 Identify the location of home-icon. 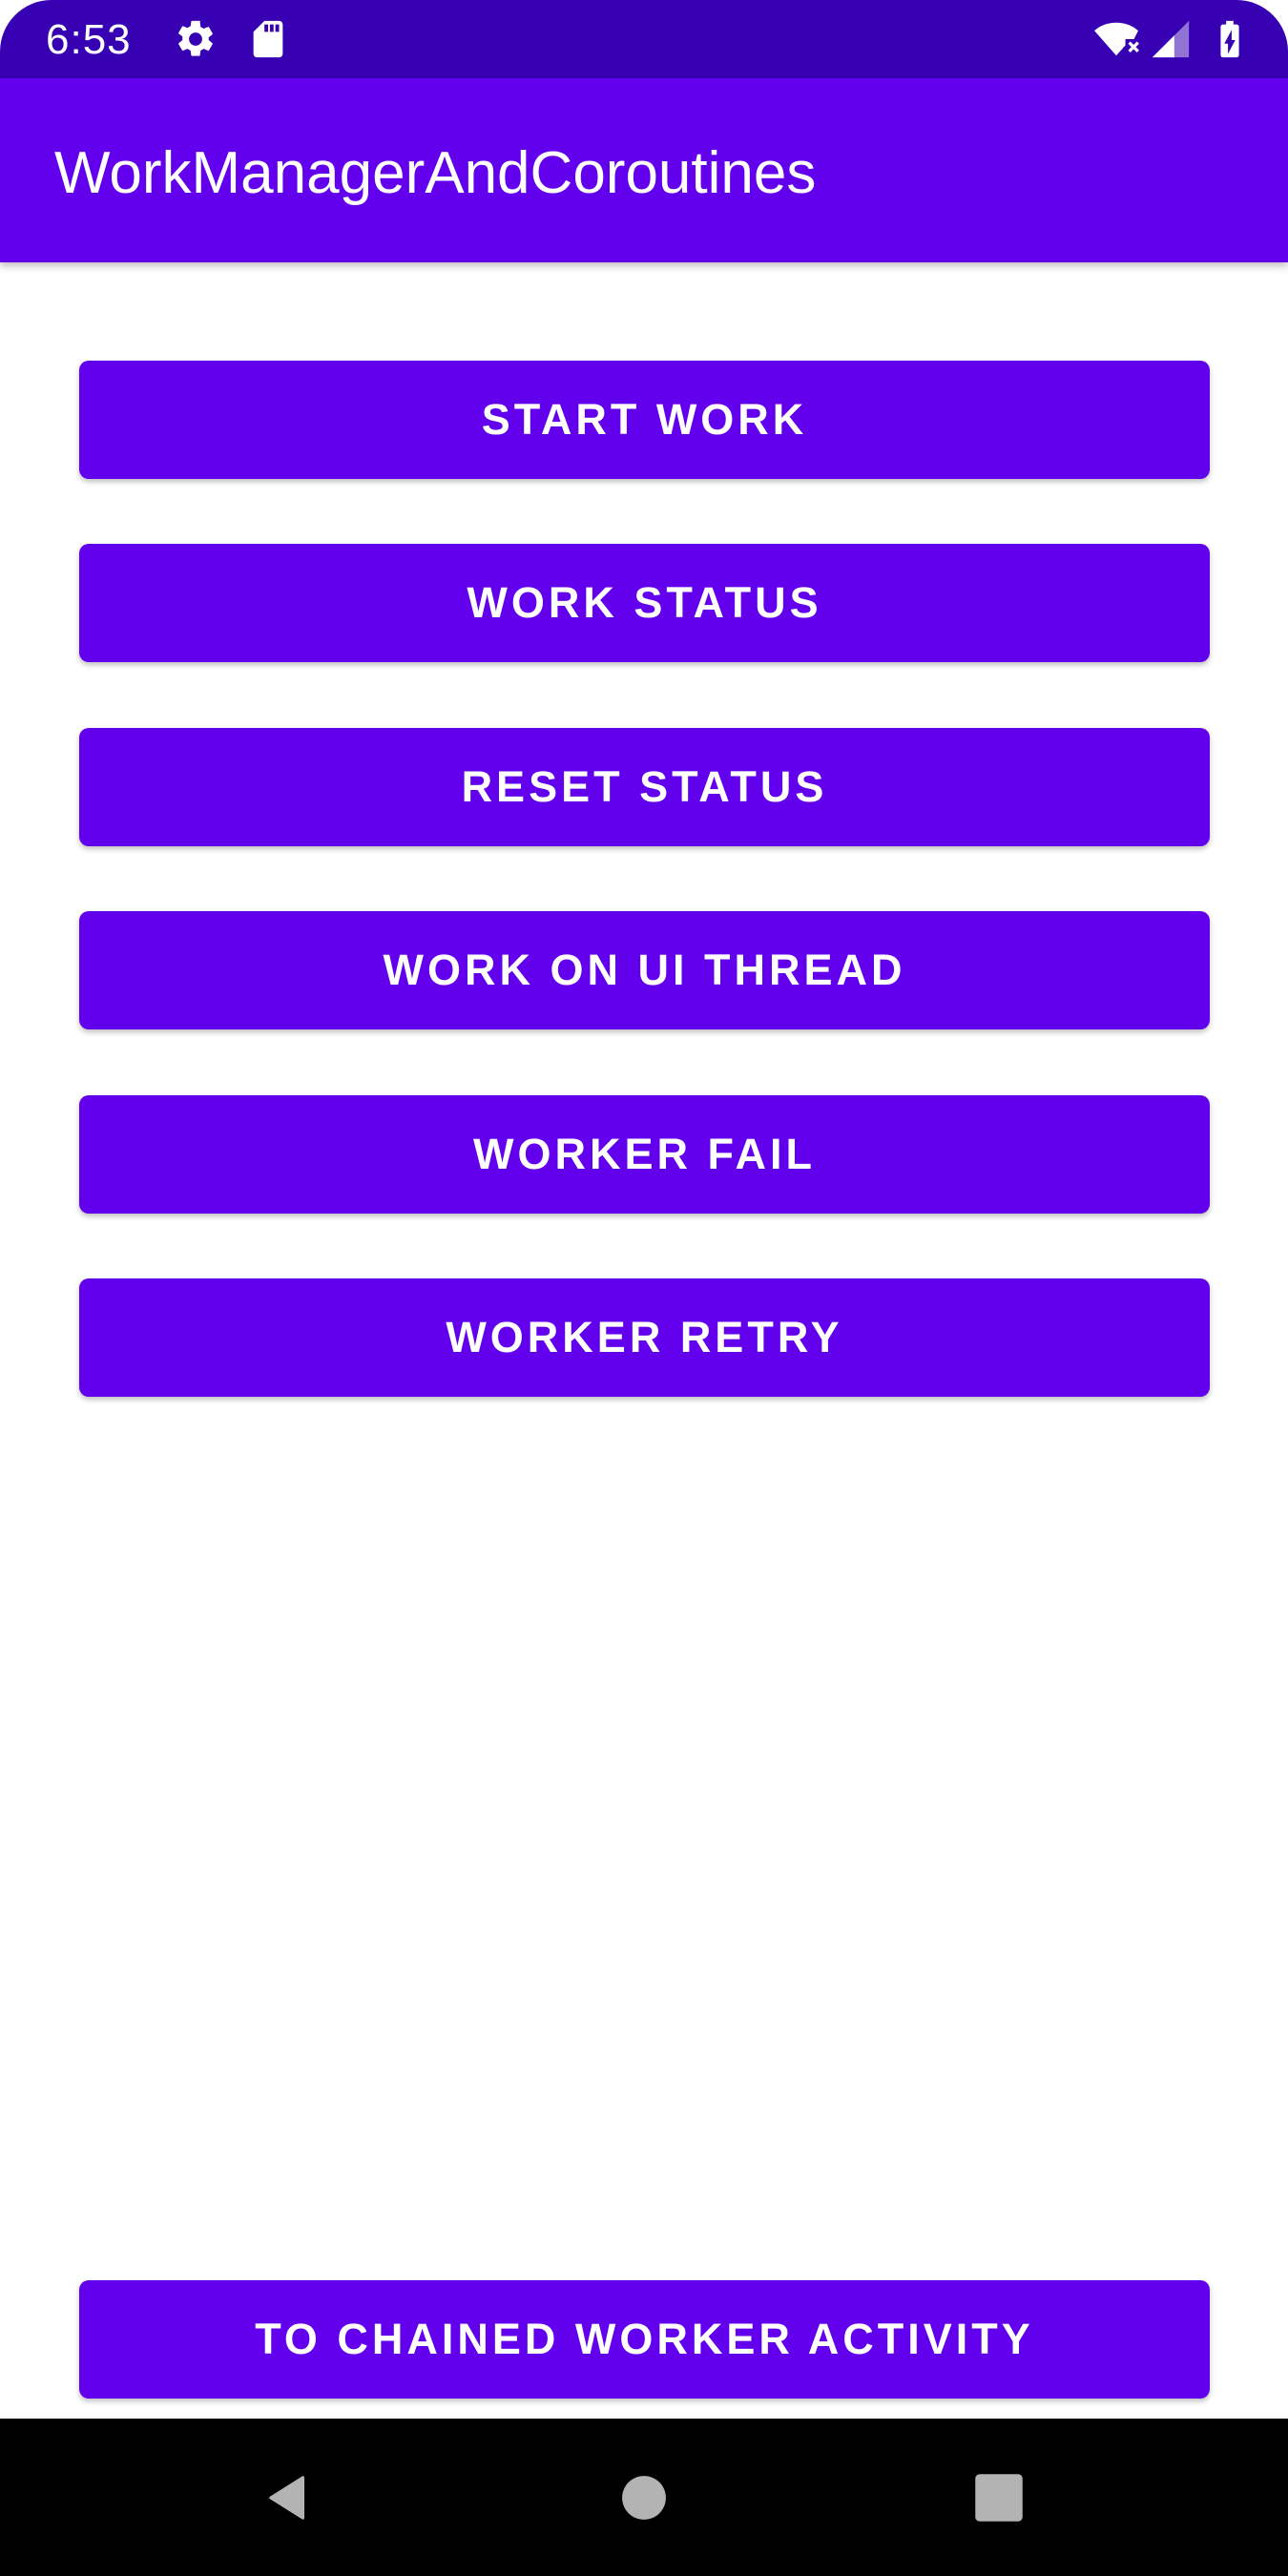
(644, 2498).